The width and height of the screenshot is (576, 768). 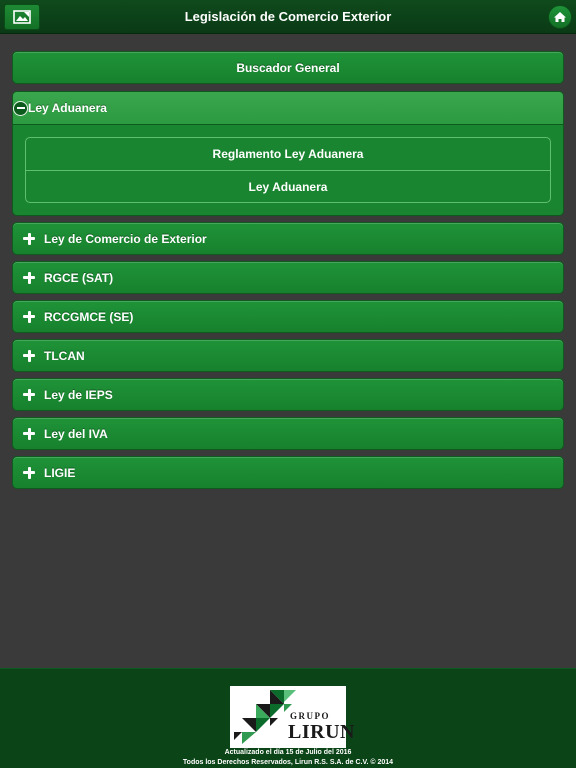 I want to click on section-body: Reglamento Ley Aduanera Ley Aduanera, so click(x=288, y=170).